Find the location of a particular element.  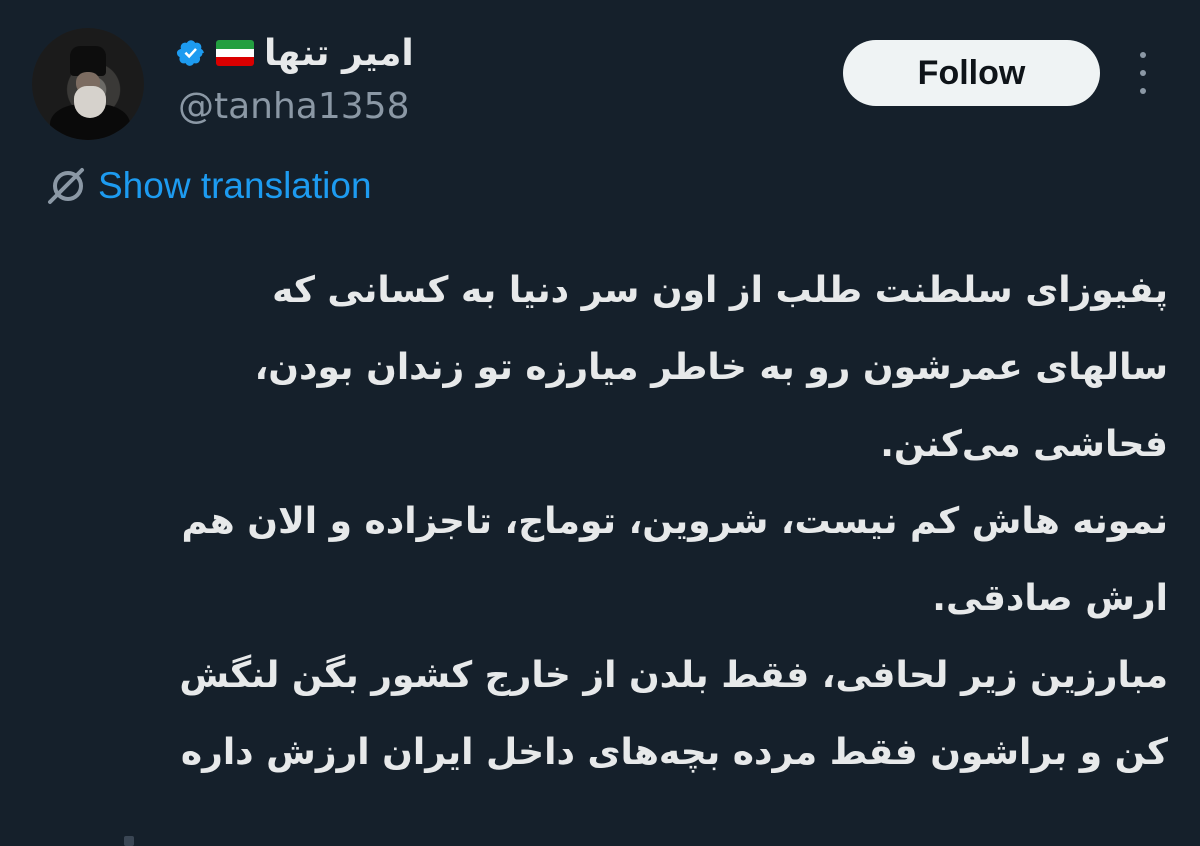

follow-button: Follow is located at coordinates (971, 73).